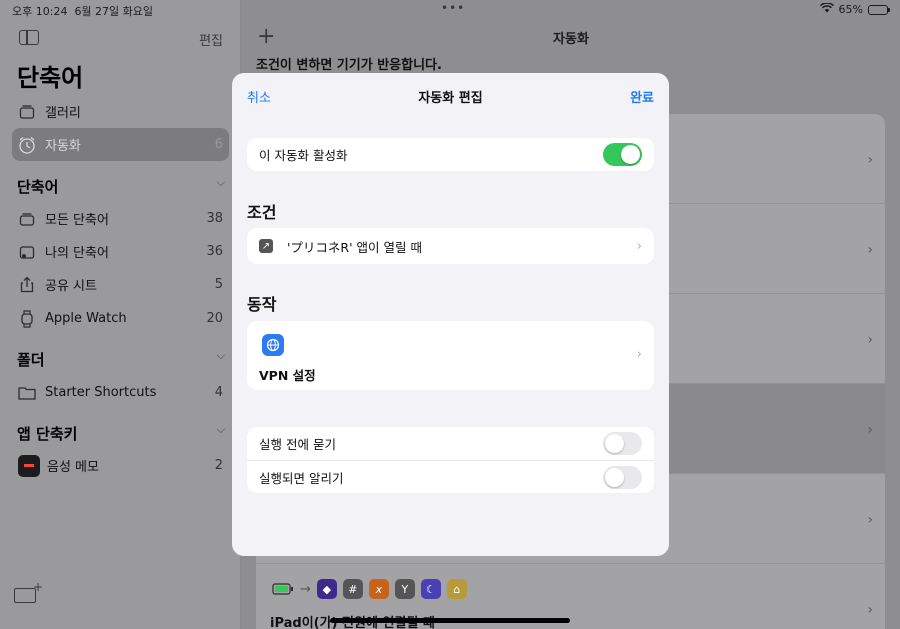 The width and height of the screenshot is (900, 629). I want to click on variable-icon: x, so click(378, 589).